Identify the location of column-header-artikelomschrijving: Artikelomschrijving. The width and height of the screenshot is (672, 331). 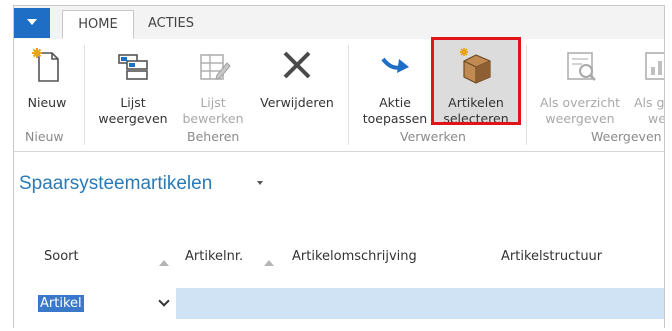
(354, 256).